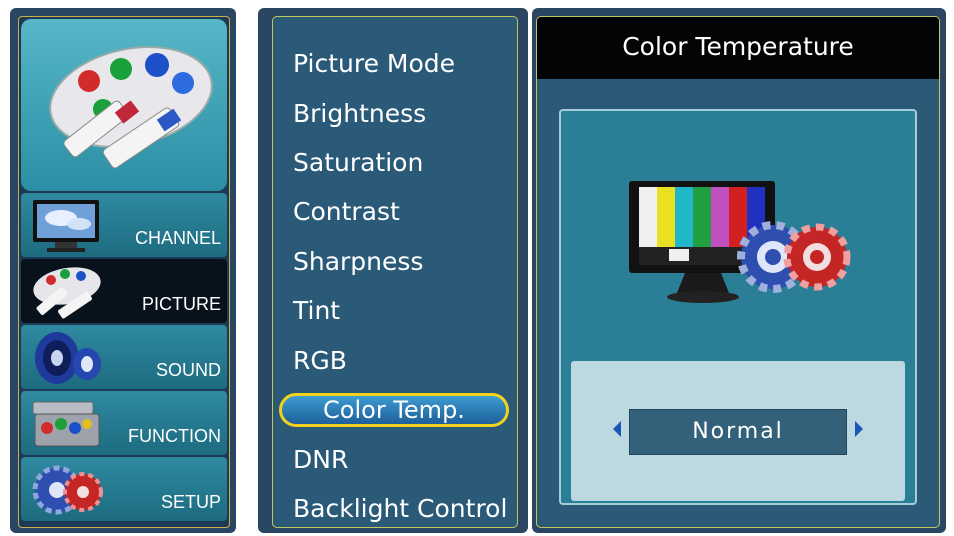  What do you see at coordinates (740, 242) in the screenshot?
I see `monitor-gears-icon` at bounding box center [740, 242].